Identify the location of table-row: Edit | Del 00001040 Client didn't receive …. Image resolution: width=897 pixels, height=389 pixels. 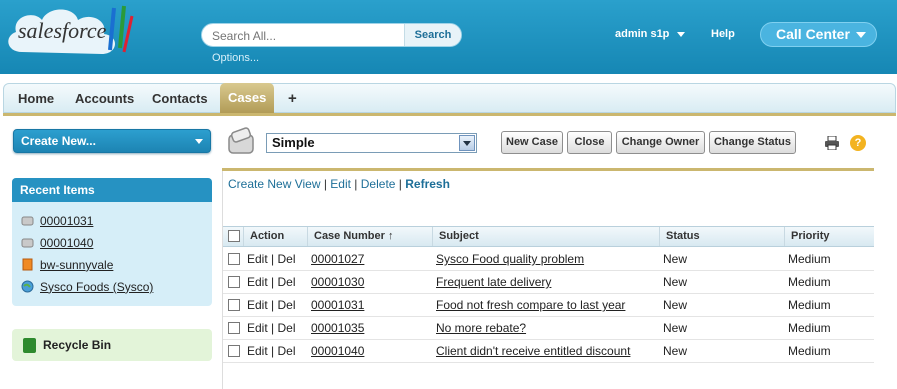
(548, 351).